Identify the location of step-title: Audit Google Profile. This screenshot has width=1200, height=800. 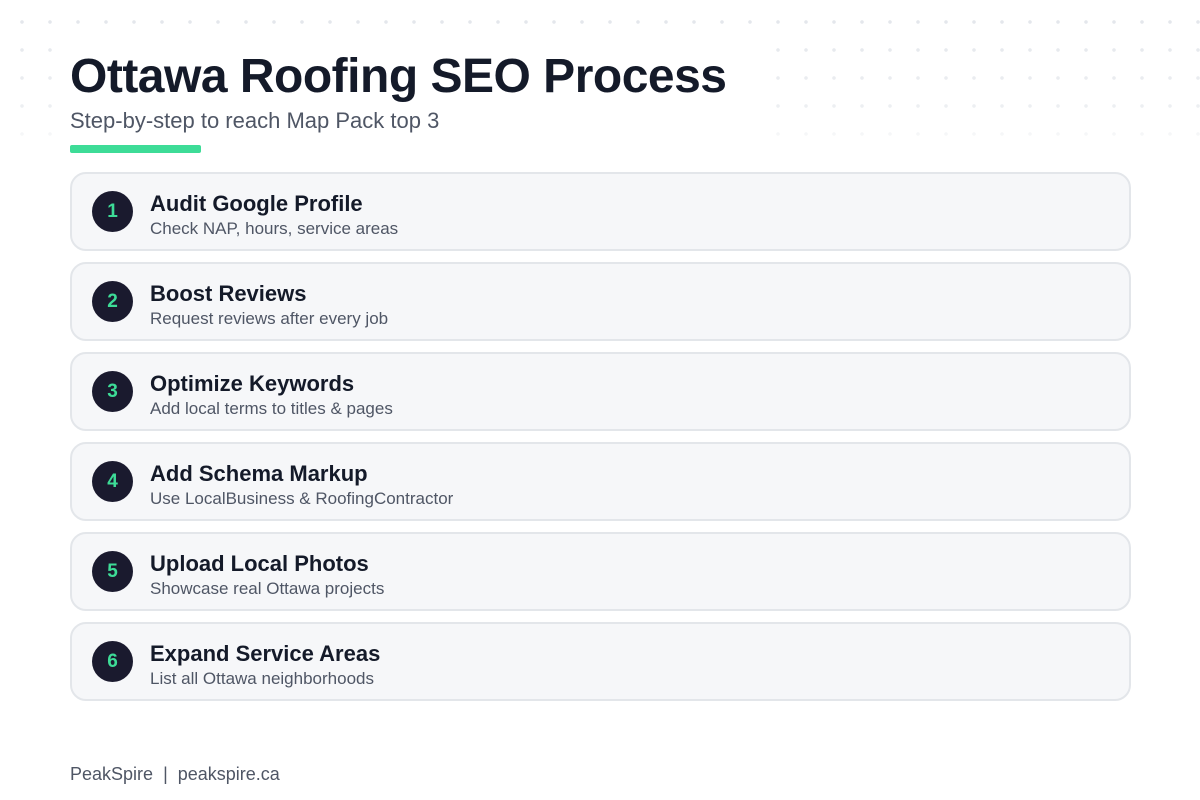
(256, 203).